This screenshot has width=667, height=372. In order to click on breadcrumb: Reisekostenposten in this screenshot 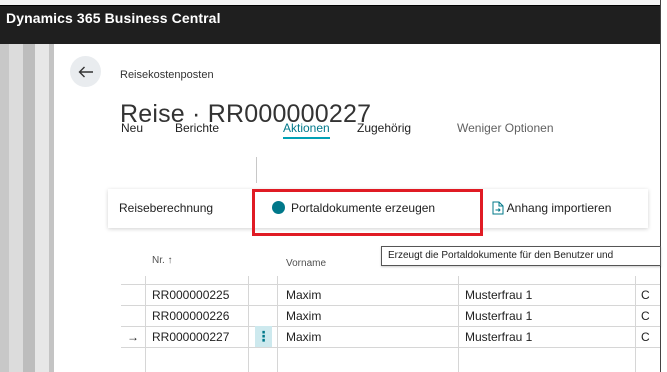, I will do `click(167, 75)`.